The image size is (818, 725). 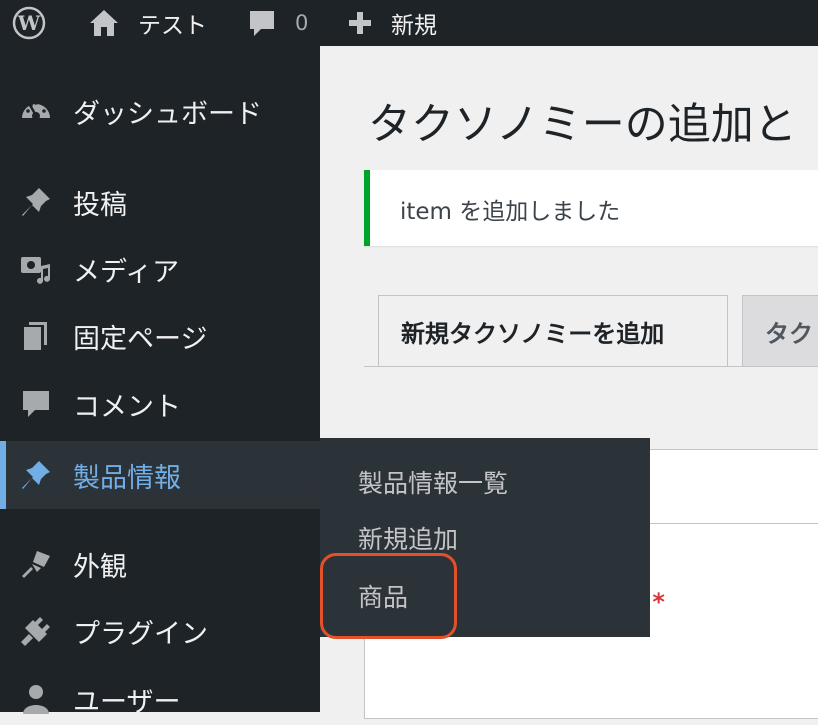 I want to click on highlight-annotation, so click(x=388, y=596).